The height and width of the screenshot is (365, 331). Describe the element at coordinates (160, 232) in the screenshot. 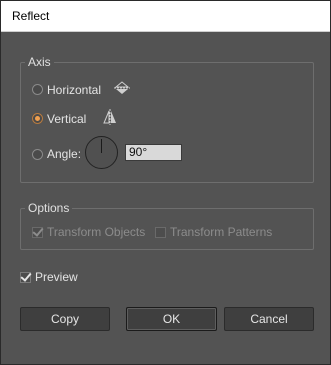

I see `transform-patterns-checkbox` at that location.